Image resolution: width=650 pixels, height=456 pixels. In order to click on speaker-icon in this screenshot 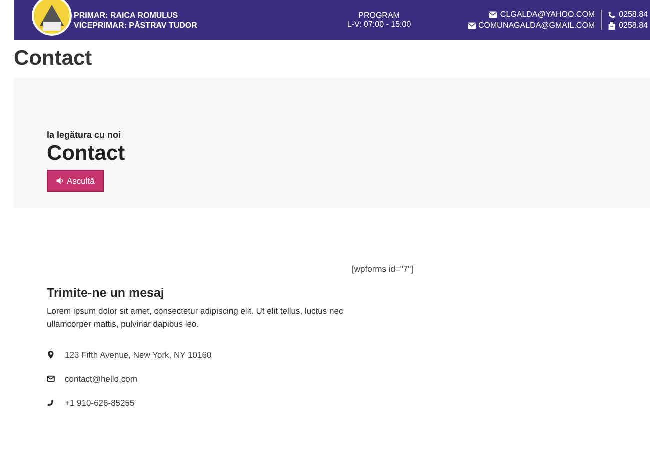, I will do `click(60, 181)`.